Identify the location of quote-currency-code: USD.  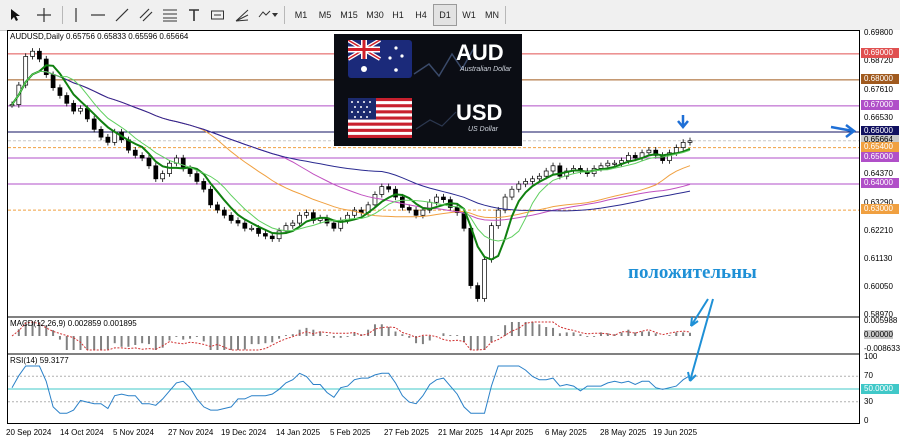
(479, 112).